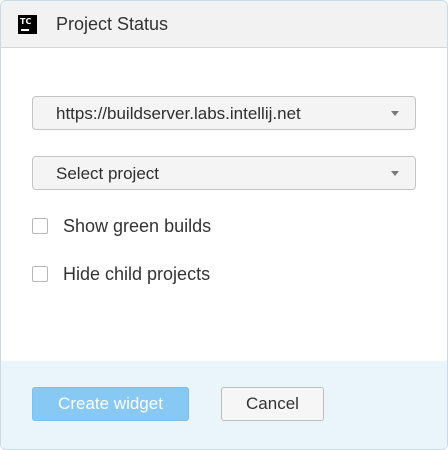 This screenshot has width=448, height=450. I want to click on server-select: https://buildserver.labs.intellij.net, so click(224, 113).